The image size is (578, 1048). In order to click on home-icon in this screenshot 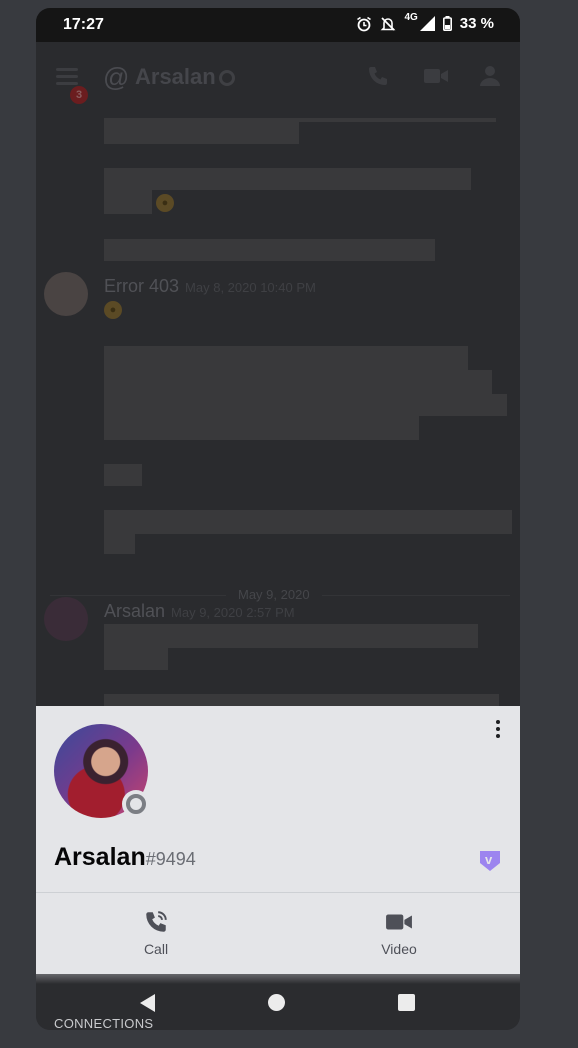, I will do `click(276, 1002)`.